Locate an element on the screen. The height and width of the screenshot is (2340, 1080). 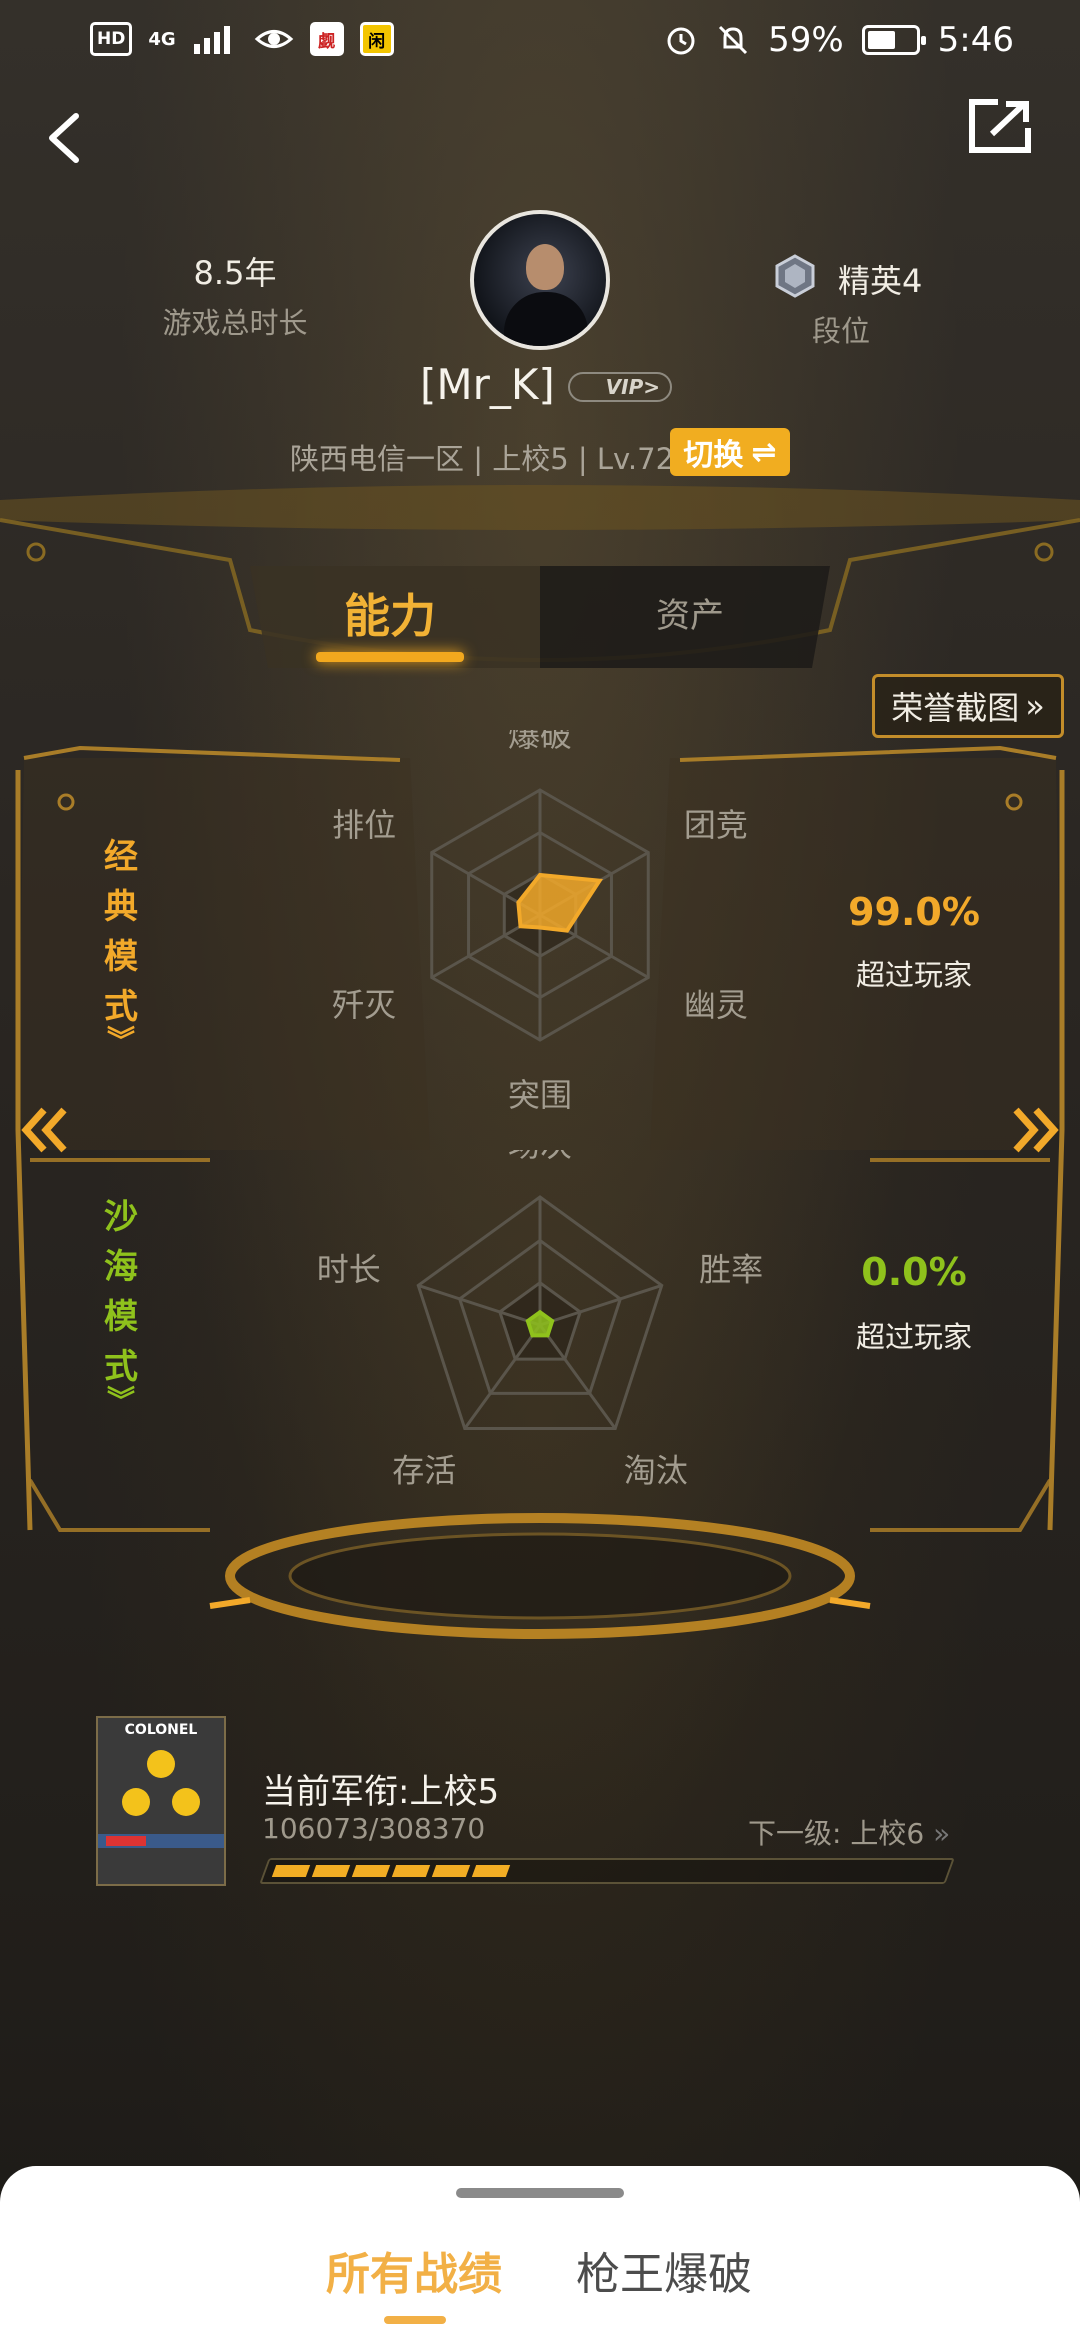
rank-badge-text: COLONEL is located at coordinates (161, 1730).